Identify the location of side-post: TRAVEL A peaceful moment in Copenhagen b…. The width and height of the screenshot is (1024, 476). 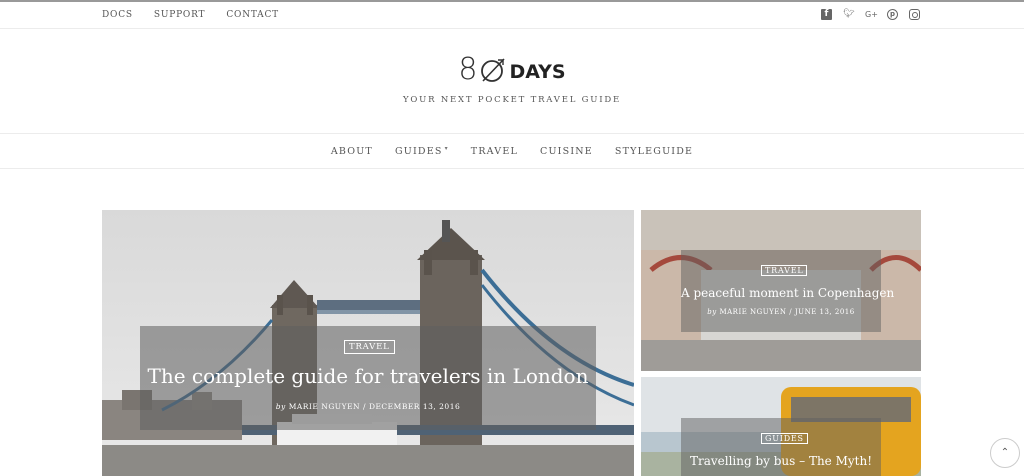
(781, 290).